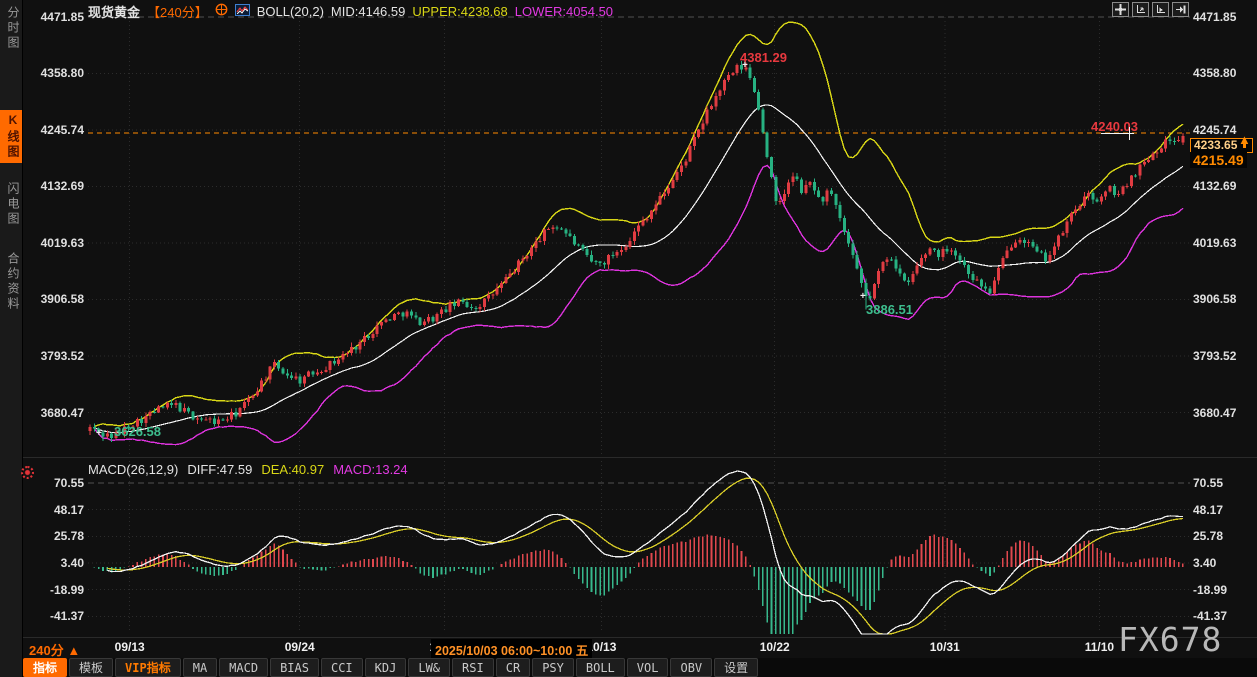 This screenshot has height=677, width=1257. What do you see at coordinates (99, 433) in the screenshot?
I see `start-low-marker: +` at bounding box center [99, 433].